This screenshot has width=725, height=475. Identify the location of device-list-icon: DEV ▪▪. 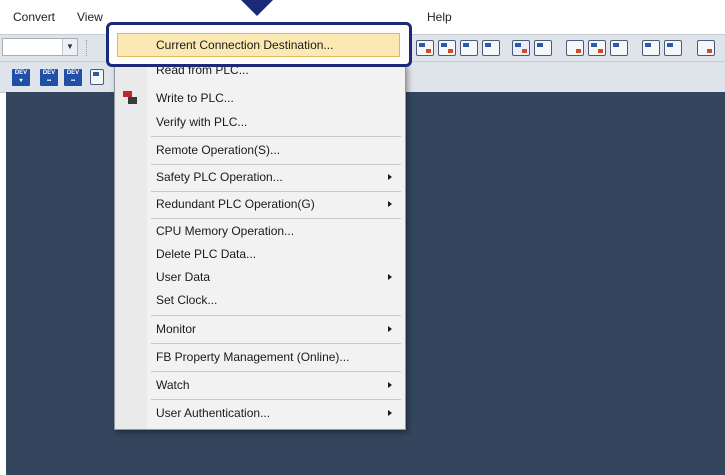
(49, 77).